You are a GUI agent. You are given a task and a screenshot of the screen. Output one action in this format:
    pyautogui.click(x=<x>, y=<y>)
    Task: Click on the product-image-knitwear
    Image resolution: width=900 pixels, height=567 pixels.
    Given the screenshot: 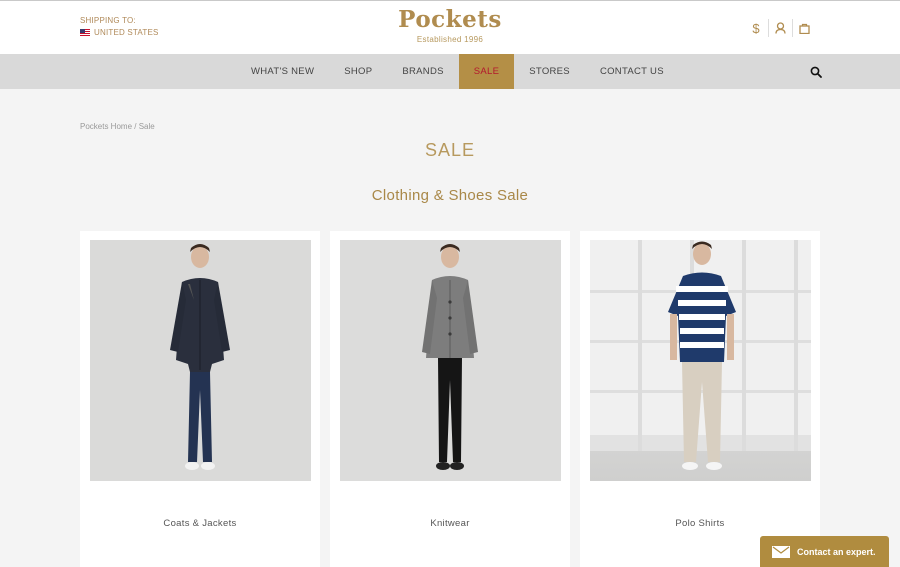 What is the action you would take?
    pyautogui.click(x=450, y=360)
    